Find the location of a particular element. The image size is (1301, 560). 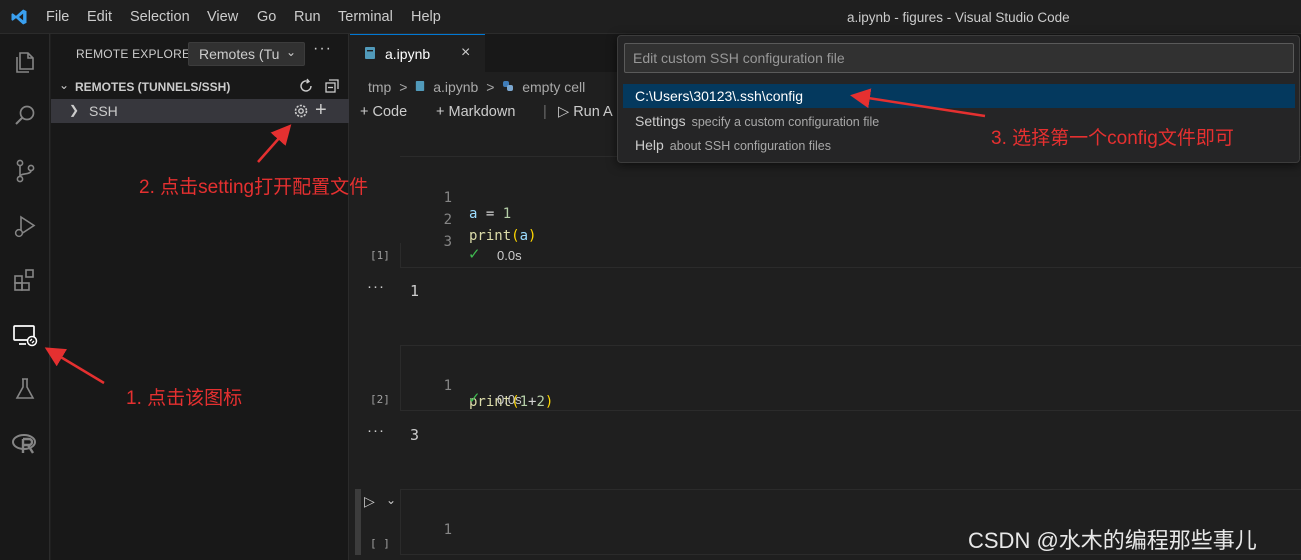

remotes-dropdown: Remotes (Tu ⌄ is located at coordinates (246, 54).